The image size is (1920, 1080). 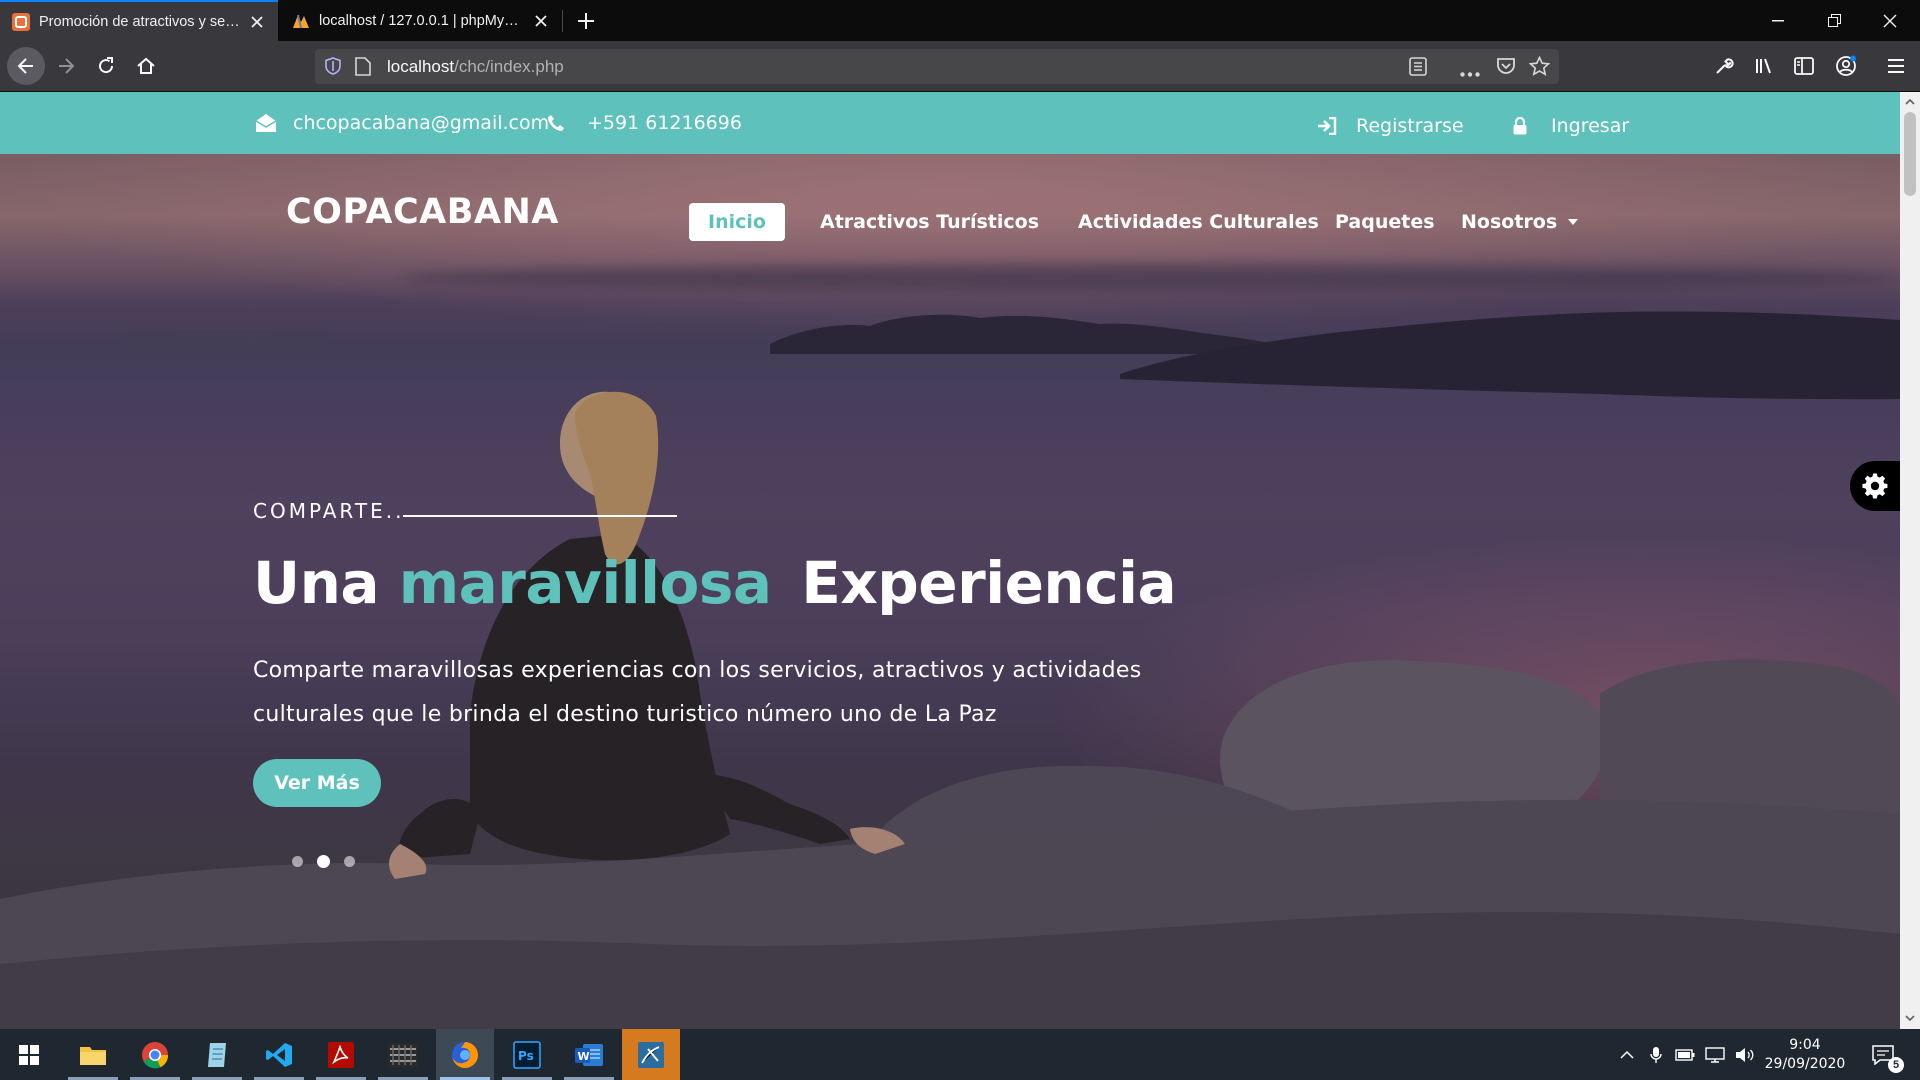 What do you see at coordinates (737, 222) in the screenshot?
I see `menu-inicio: Inicio` at bounding box center [737, 222].